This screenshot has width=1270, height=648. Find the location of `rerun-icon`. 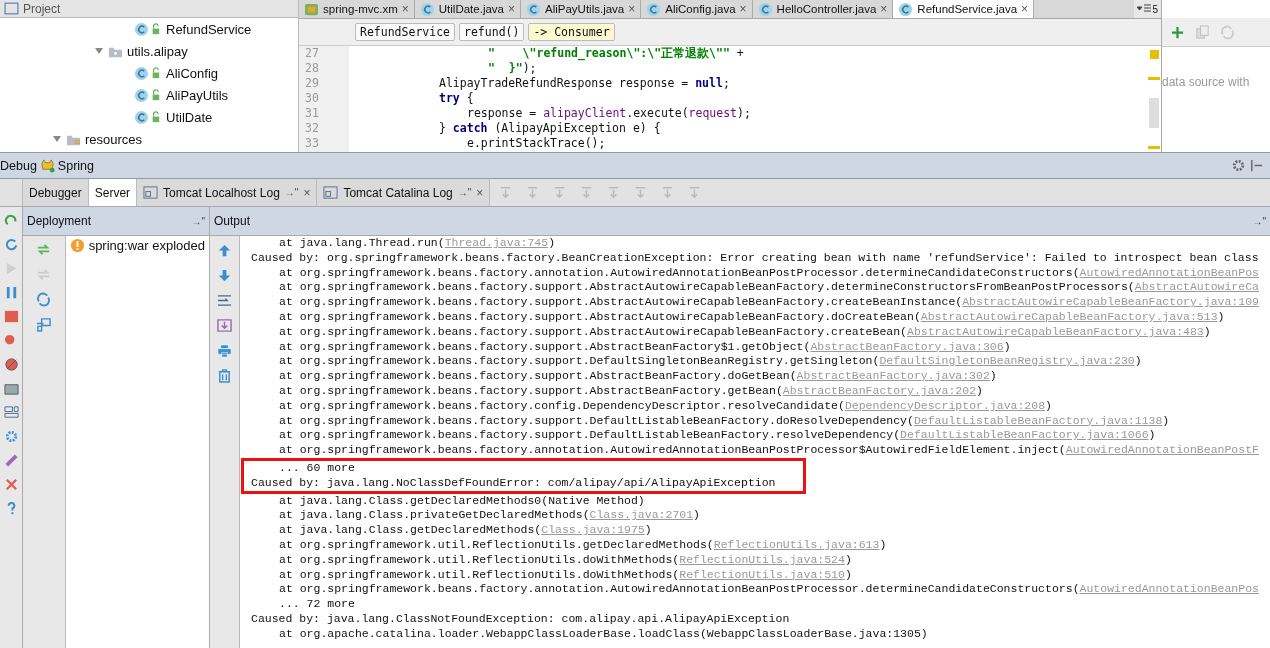

rerun-icon is located at coordinates (11, 220).